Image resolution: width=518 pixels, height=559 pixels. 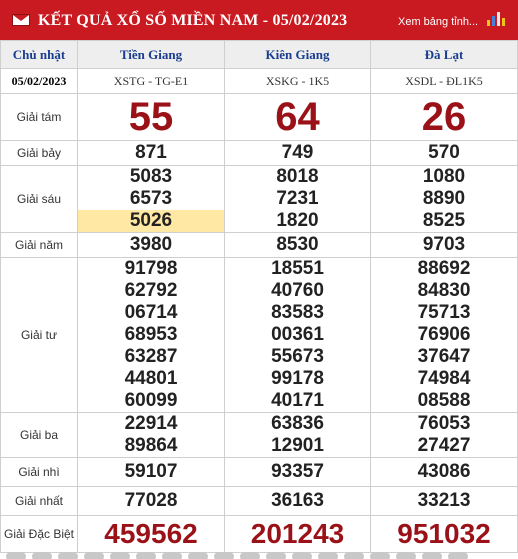 I want to click on draw-date: 05/02/2023, so click(x=39, y=81).